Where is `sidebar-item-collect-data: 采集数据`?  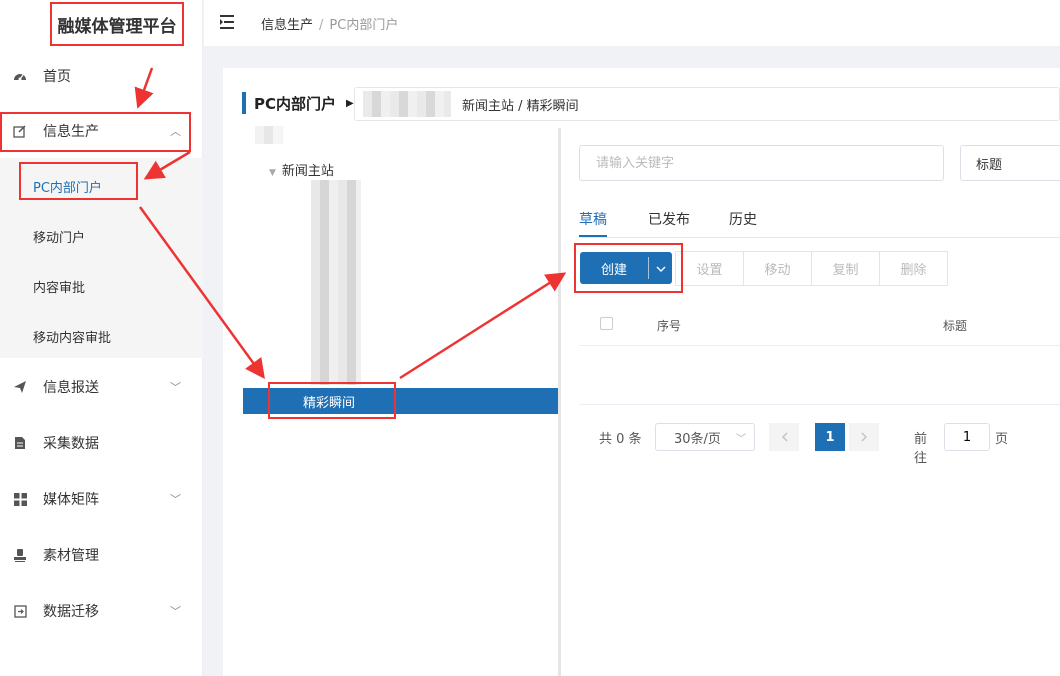
sidebar-item-collect-data: 采集数据 is located at coordinates (101, 443).